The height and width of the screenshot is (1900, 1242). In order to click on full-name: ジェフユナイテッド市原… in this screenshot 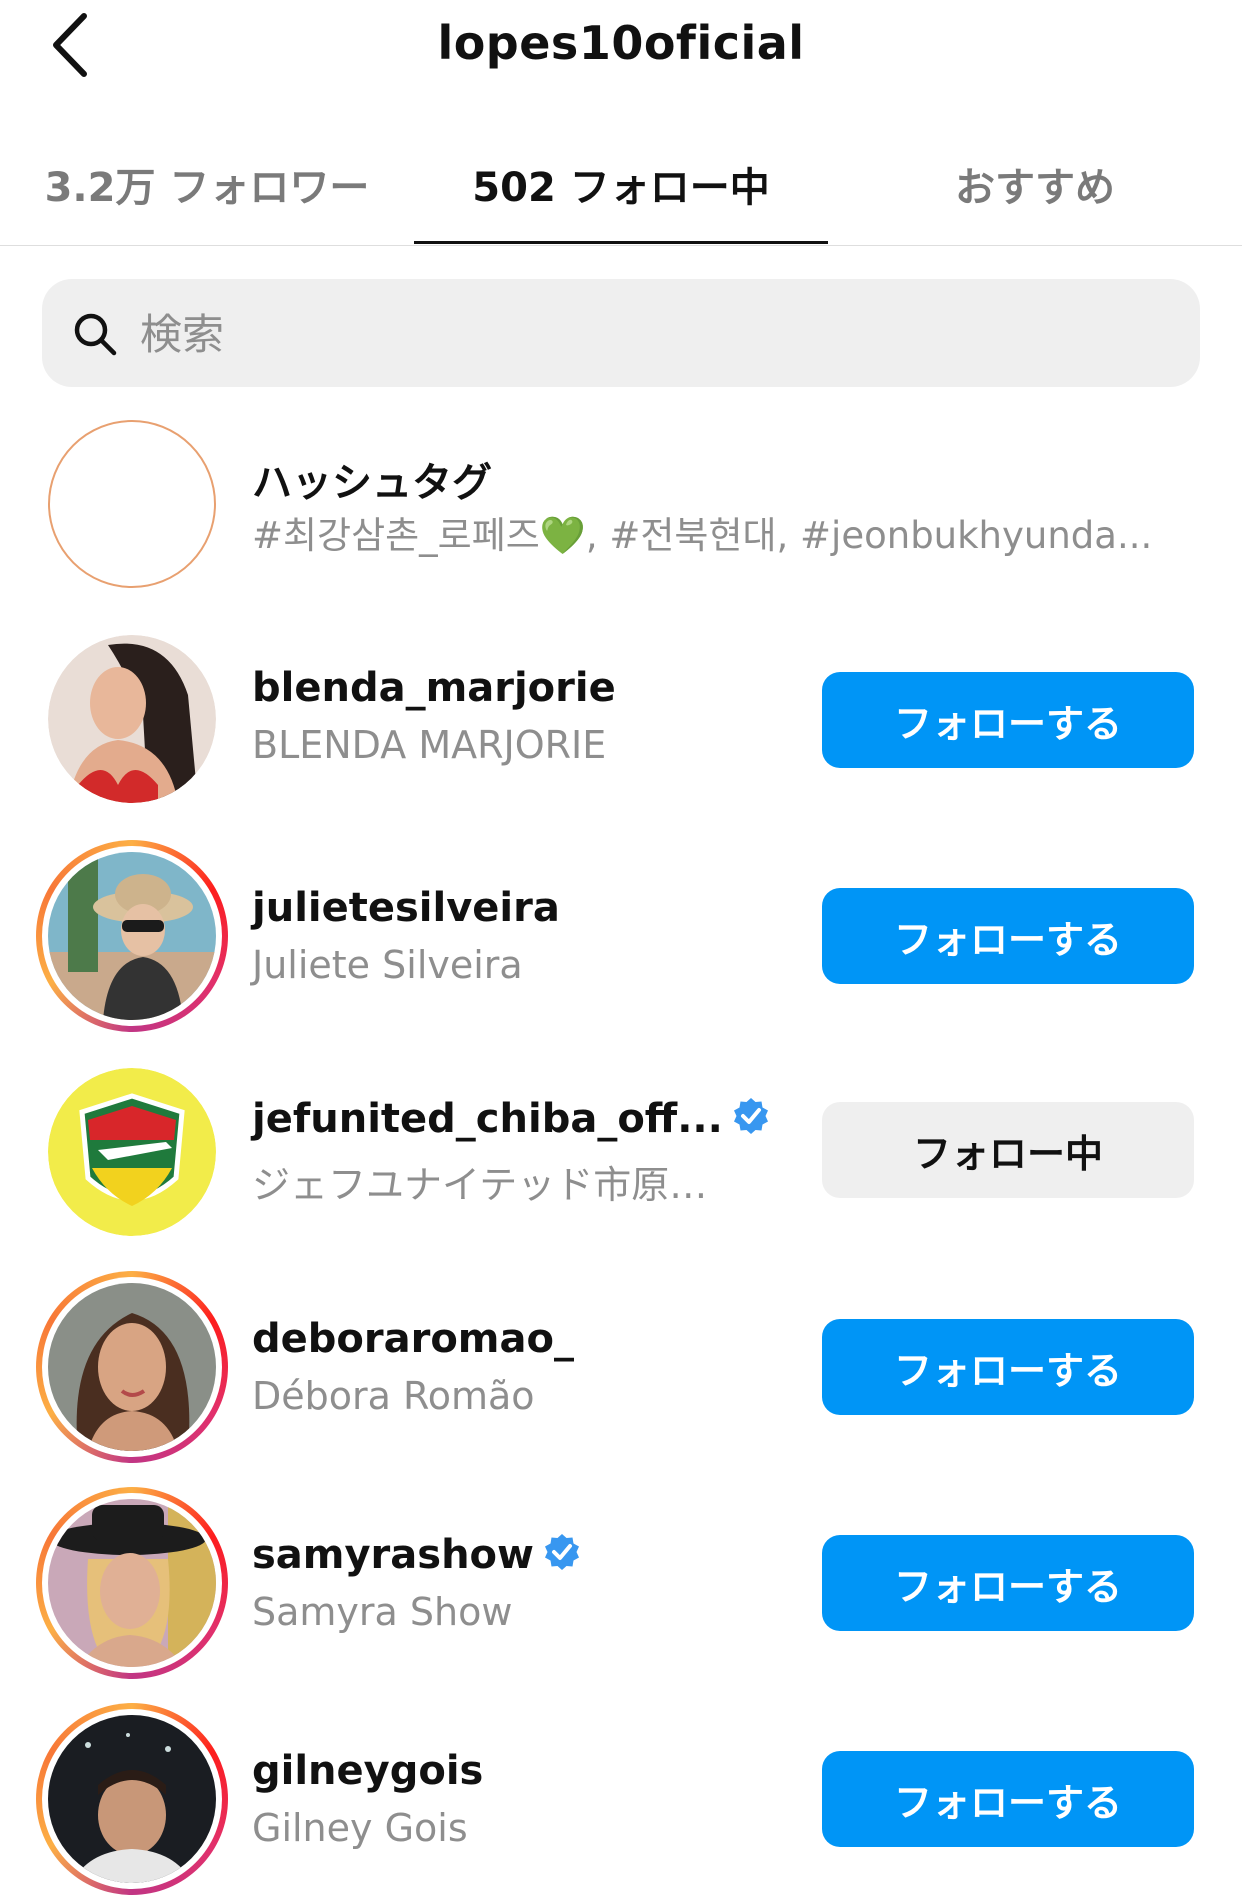, I will do `click(480, 1185)`.